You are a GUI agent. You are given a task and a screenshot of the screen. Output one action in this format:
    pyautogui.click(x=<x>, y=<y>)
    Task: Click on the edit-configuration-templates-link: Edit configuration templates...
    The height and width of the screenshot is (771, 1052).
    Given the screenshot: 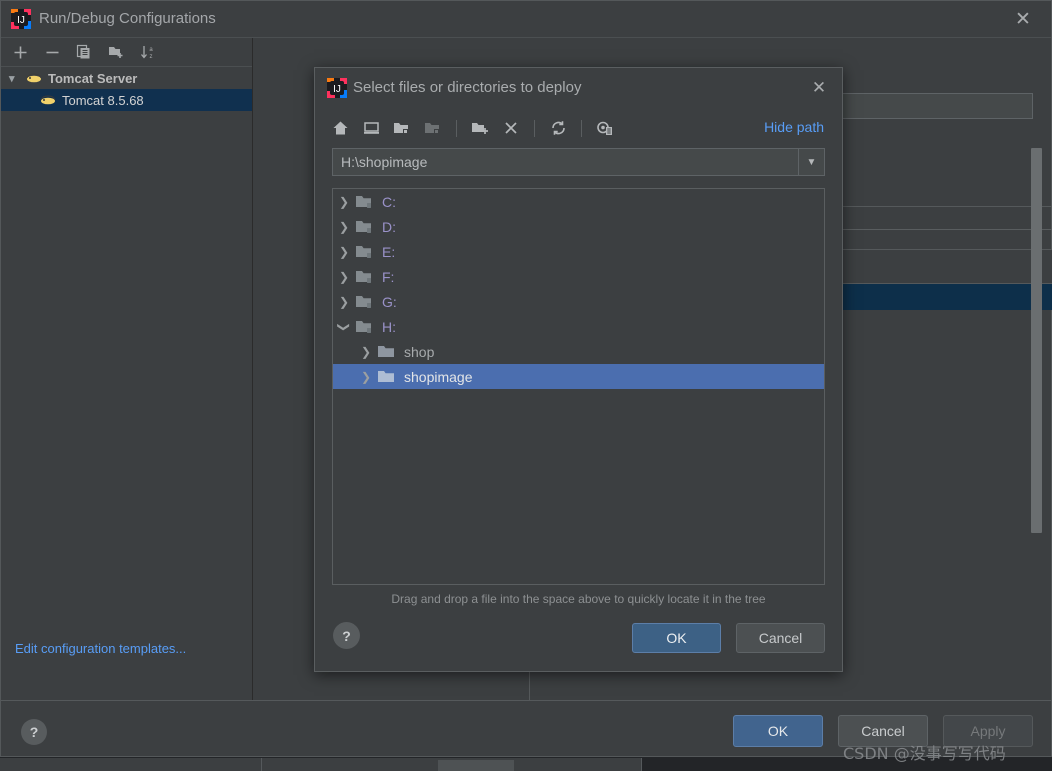 What is the action you would take?
    pyautogui.click(x=100, y=648)
    